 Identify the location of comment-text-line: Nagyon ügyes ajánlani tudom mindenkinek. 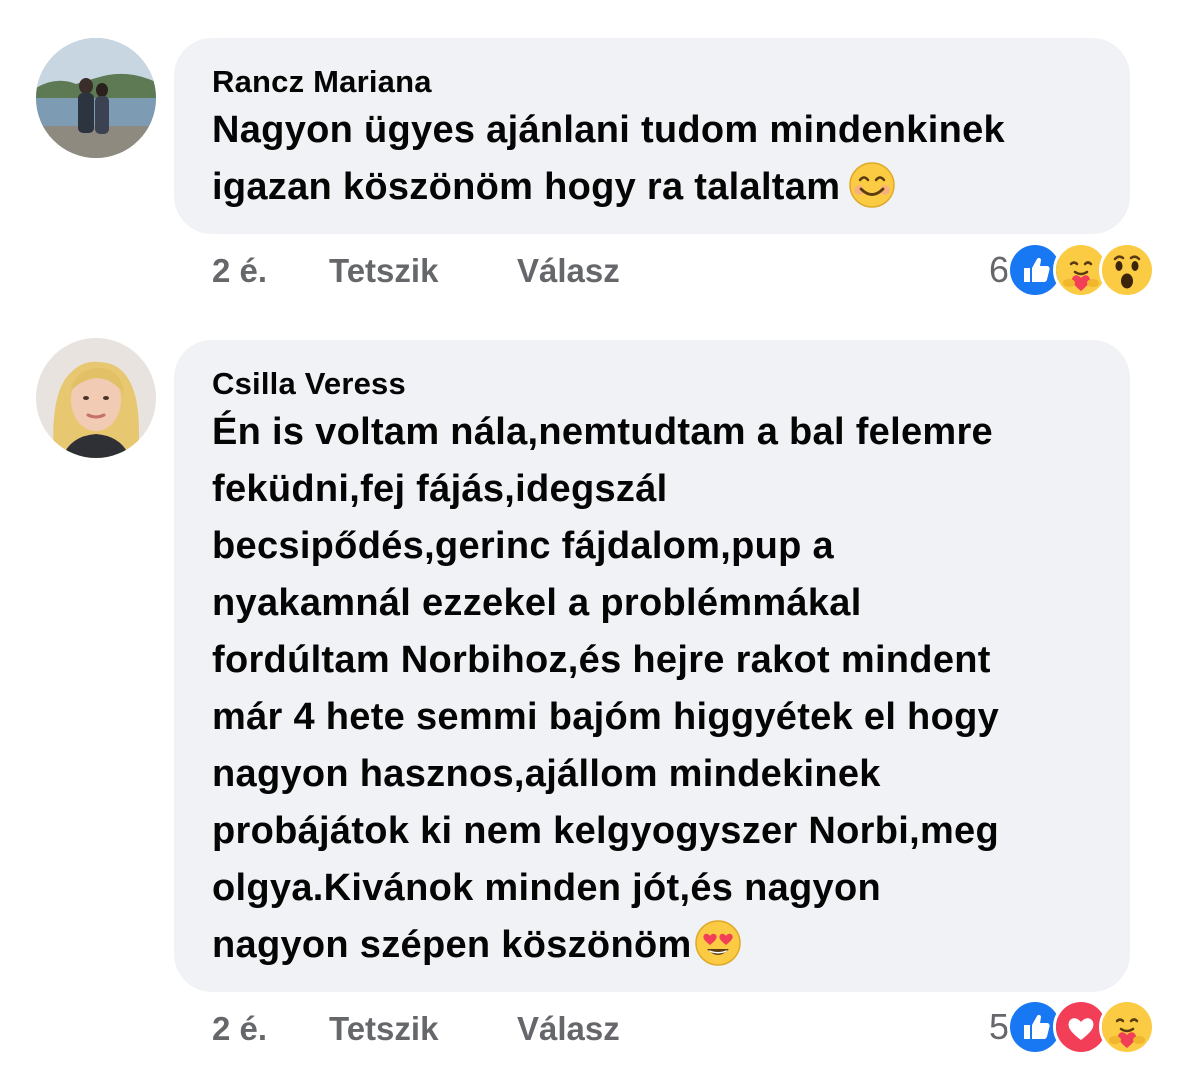
(608, 130).